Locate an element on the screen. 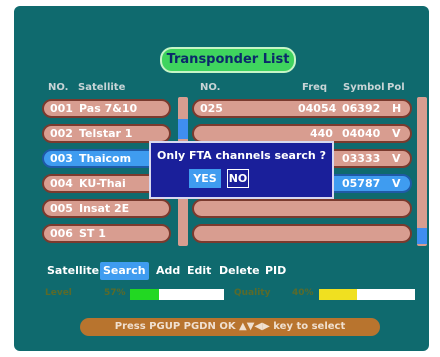  satellite-row: 006 ST 1 is located at coordinates (106, 233).